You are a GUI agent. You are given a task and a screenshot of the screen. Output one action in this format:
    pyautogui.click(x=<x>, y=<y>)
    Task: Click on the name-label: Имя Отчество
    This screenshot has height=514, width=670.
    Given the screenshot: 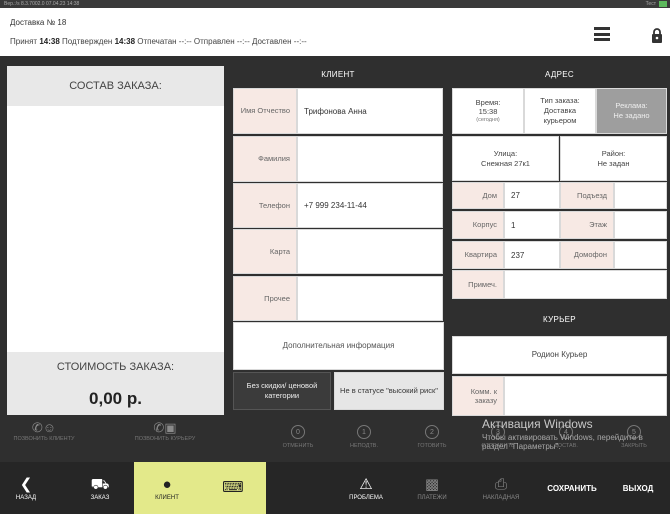 What is the action you would take?
    pyautogui.click(x=265, y=111)
    